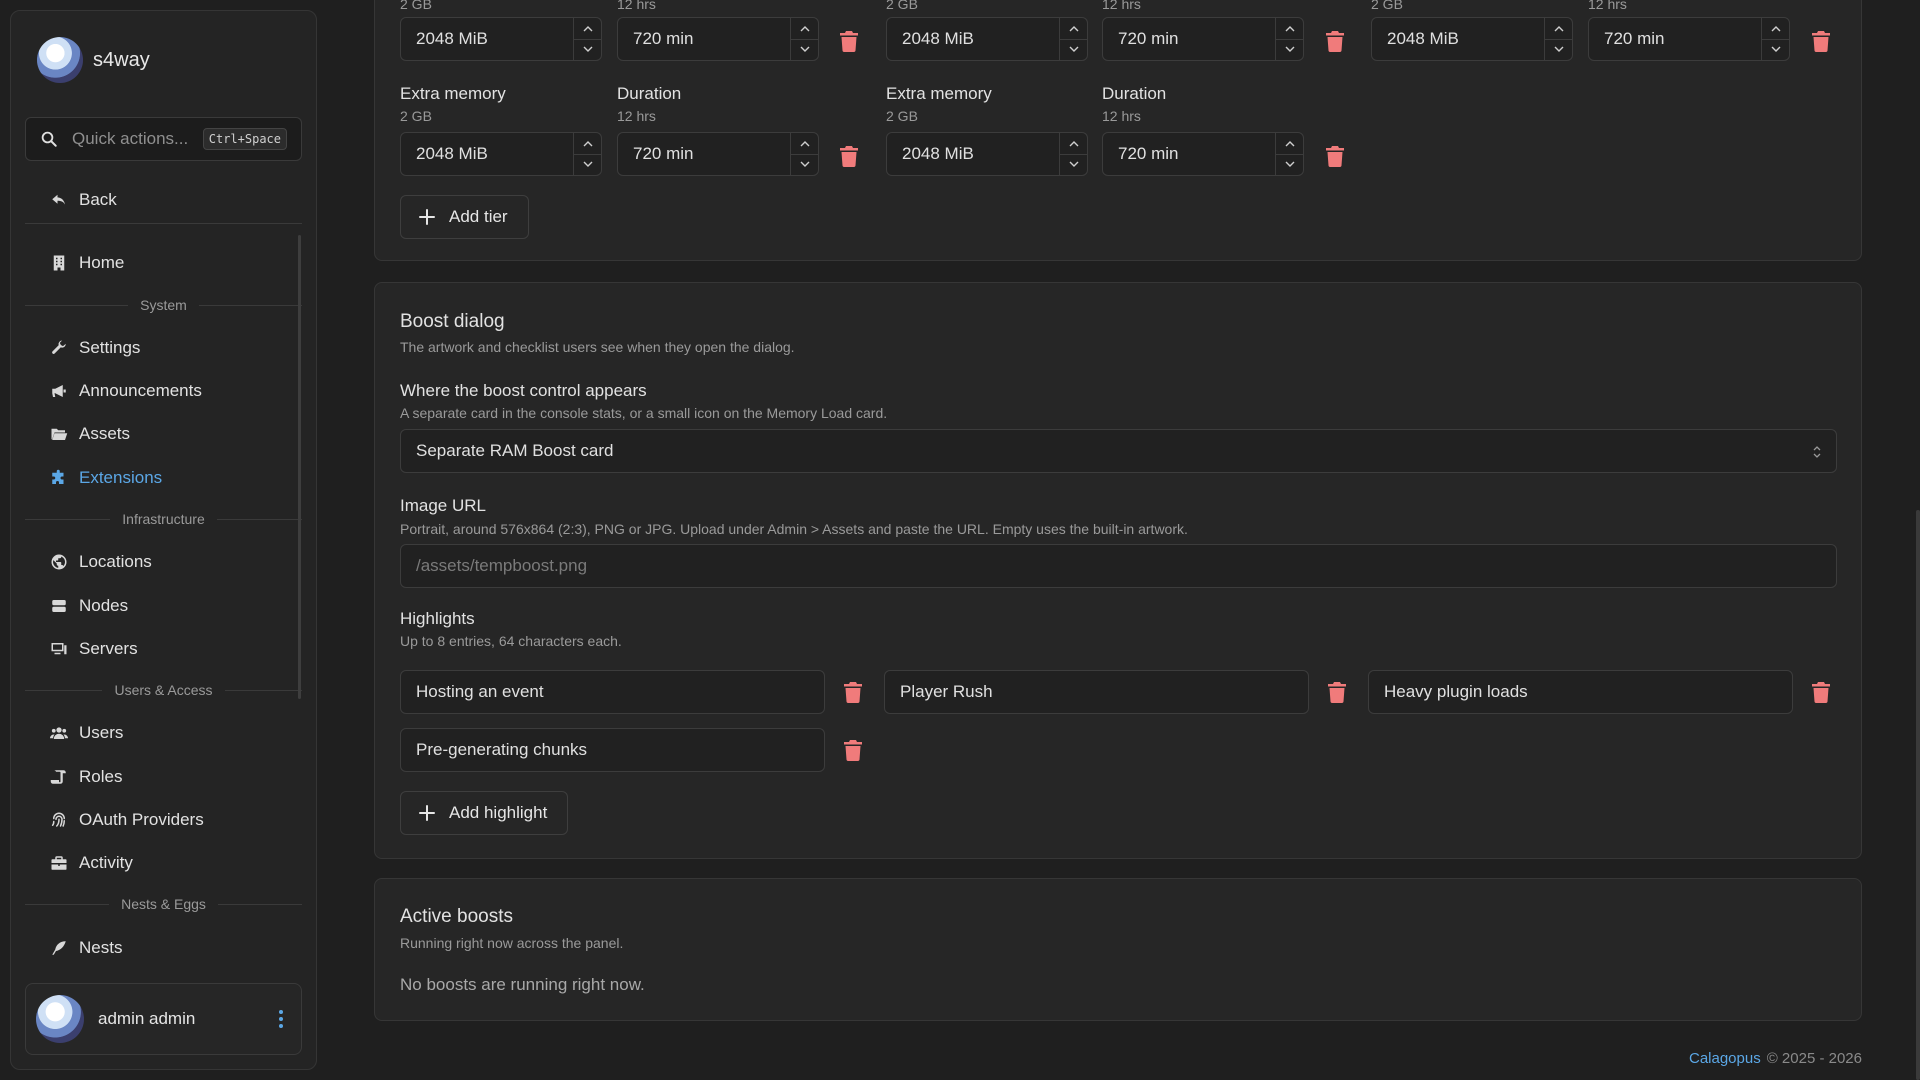 The height and width of the screenshot is (1080, 1920). What do you see at coordinates (85, 777) in the screenshot?
I see `nav-roles: Roles` at bounding box center [85, 777].